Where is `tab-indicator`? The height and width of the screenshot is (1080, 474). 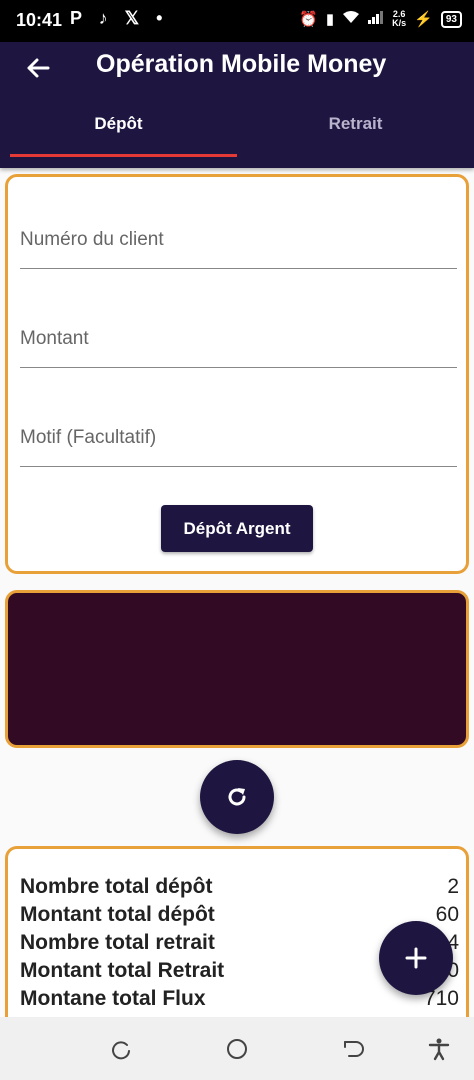
tab-indicator is located at coordinates (123, 155).